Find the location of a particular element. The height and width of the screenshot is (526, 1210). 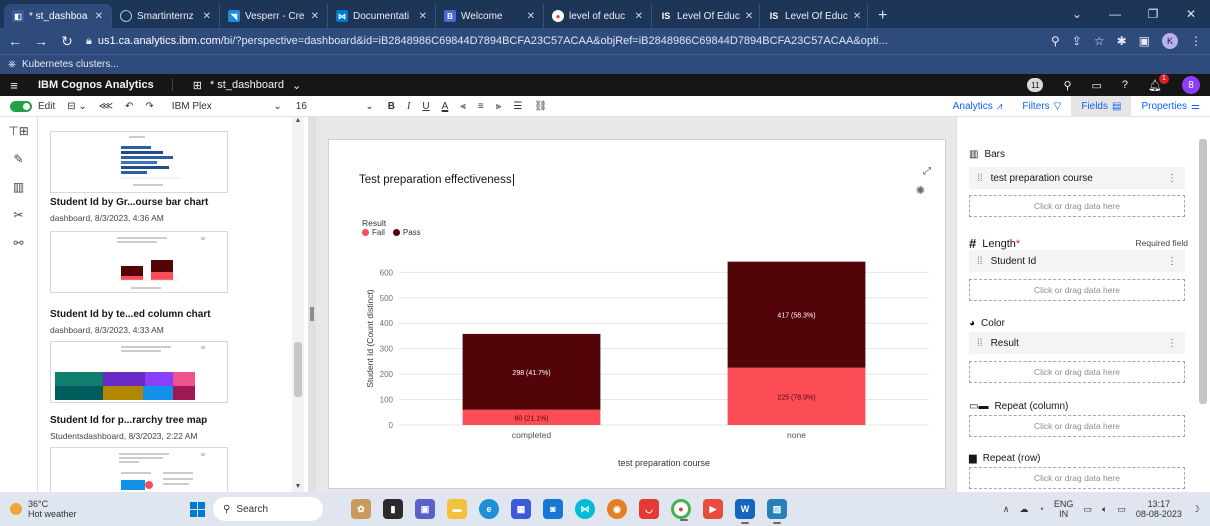

language-indicator: ENG IN is located at coordinates (1064, 509).